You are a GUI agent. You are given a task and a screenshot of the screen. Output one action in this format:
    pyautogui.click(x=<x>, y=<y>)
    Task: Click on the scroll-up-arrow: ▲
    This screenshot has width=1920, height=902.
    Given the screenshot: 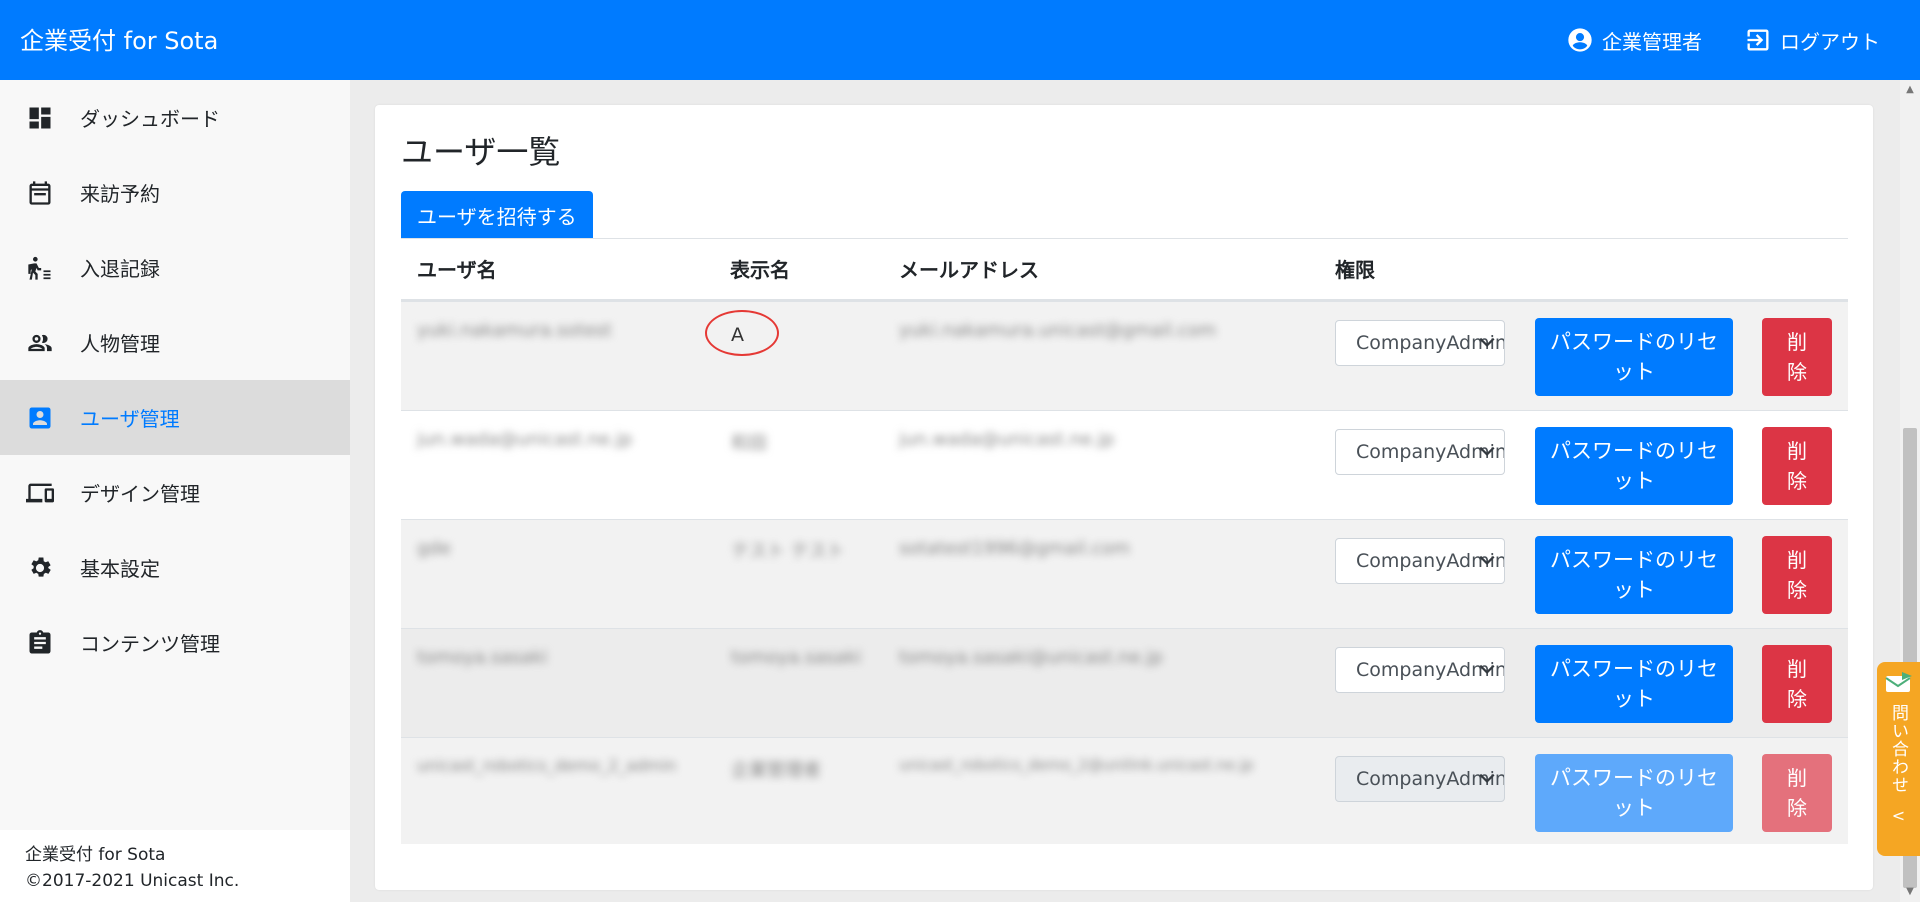 What is the action you would take?
    pyautogui.click(x=1910, y=91)
    